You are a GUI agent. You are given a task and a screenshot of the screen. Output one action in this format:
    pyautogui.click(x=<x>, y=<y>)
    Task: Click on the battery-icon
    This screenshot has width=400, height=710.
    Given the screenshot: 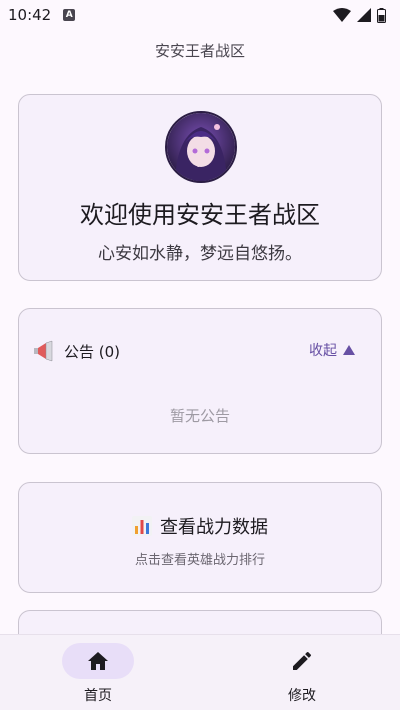 What is the action you would take?
    pyautogui.click(x=381, y=15)
    